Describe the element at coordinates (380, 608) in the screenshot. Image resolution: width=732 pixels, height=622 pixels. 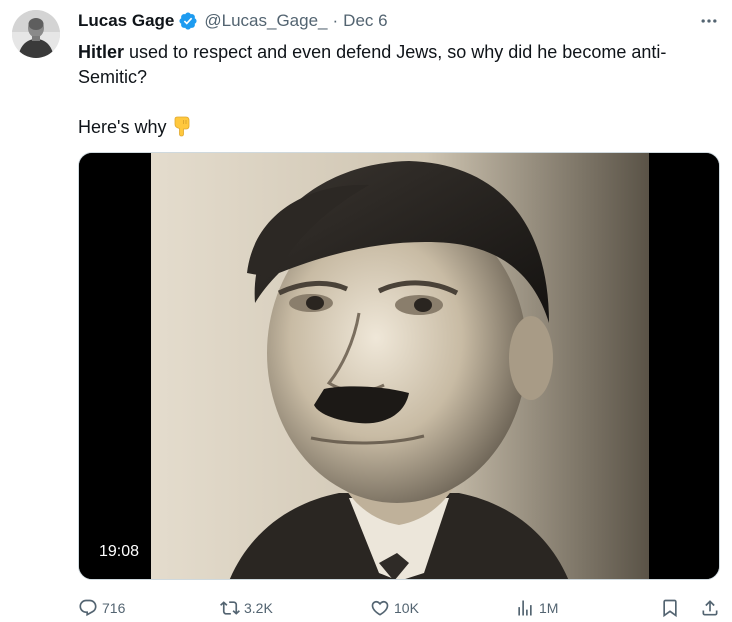
I see `like-icon` at that location.